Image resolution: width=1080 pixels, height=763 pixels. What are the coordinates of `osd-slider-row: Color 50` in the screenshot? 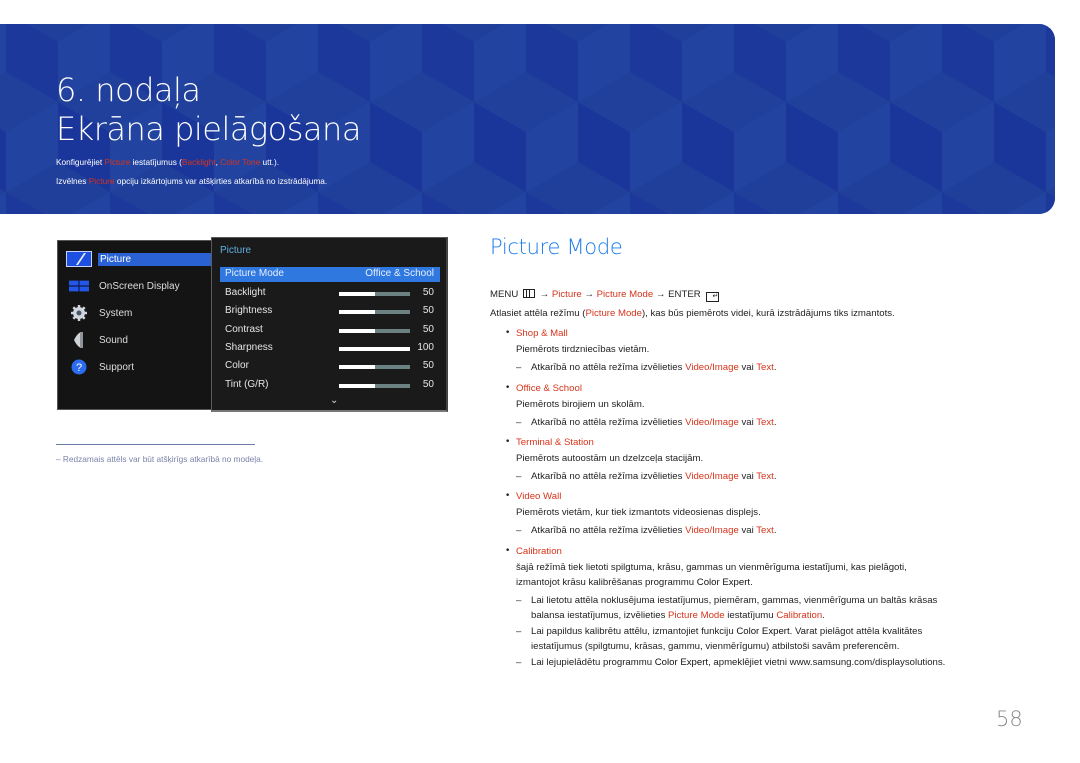 It's located at (330, 366).